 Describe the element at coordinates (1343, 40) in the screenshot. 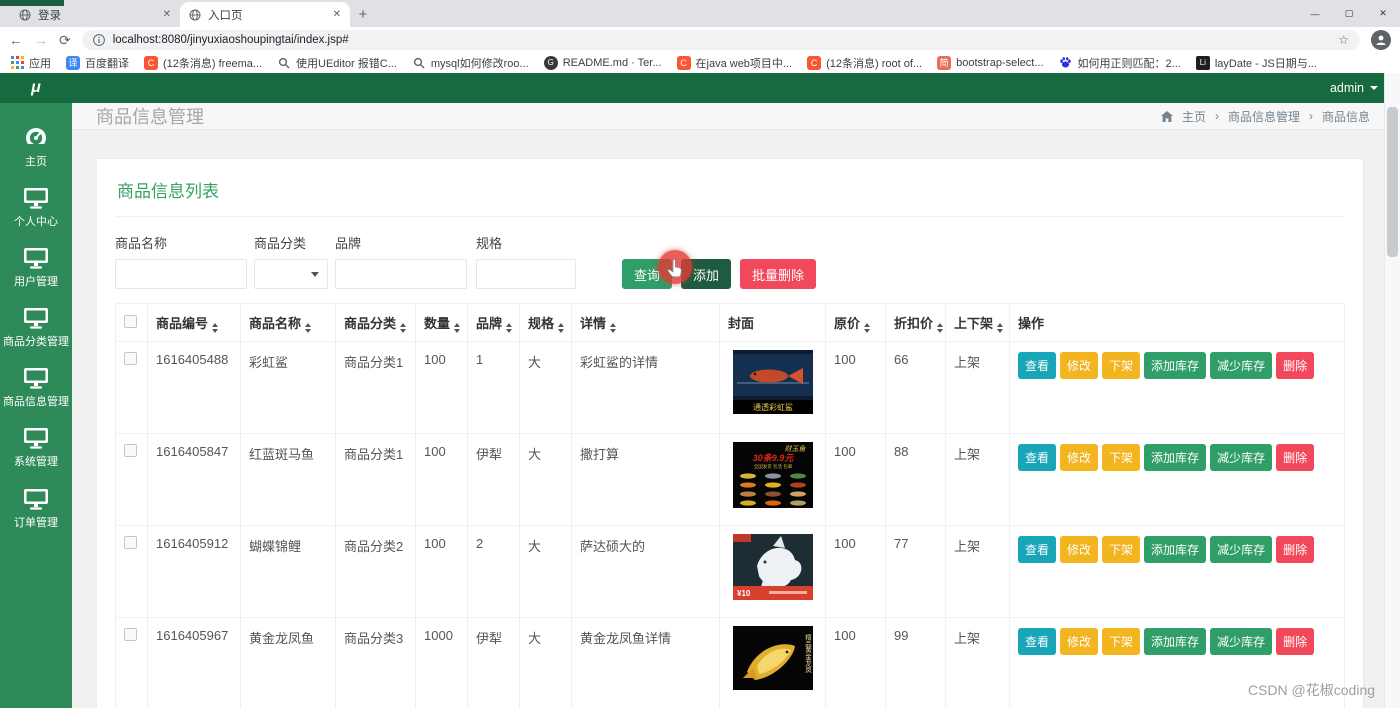

I see `bookmark-star-icon: ☆` at that location.